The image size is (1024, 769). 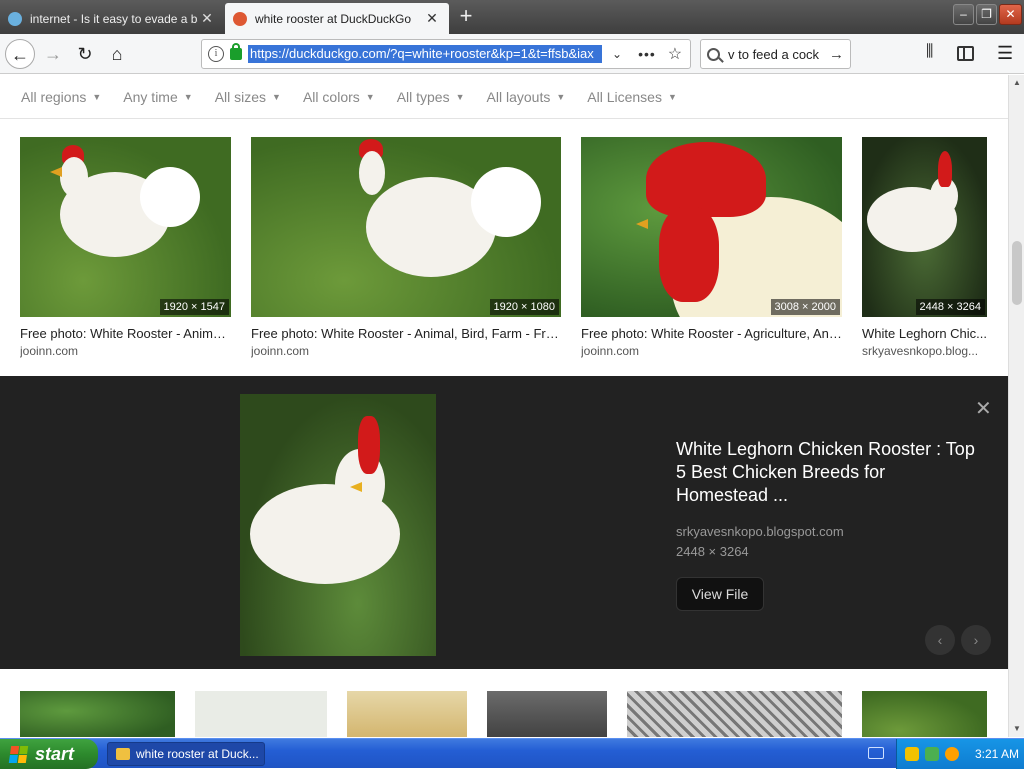 What do you see at coordinates (876, 753) in the screenshot?
I see `keyboard-icon` at bounding box center [876, 753].